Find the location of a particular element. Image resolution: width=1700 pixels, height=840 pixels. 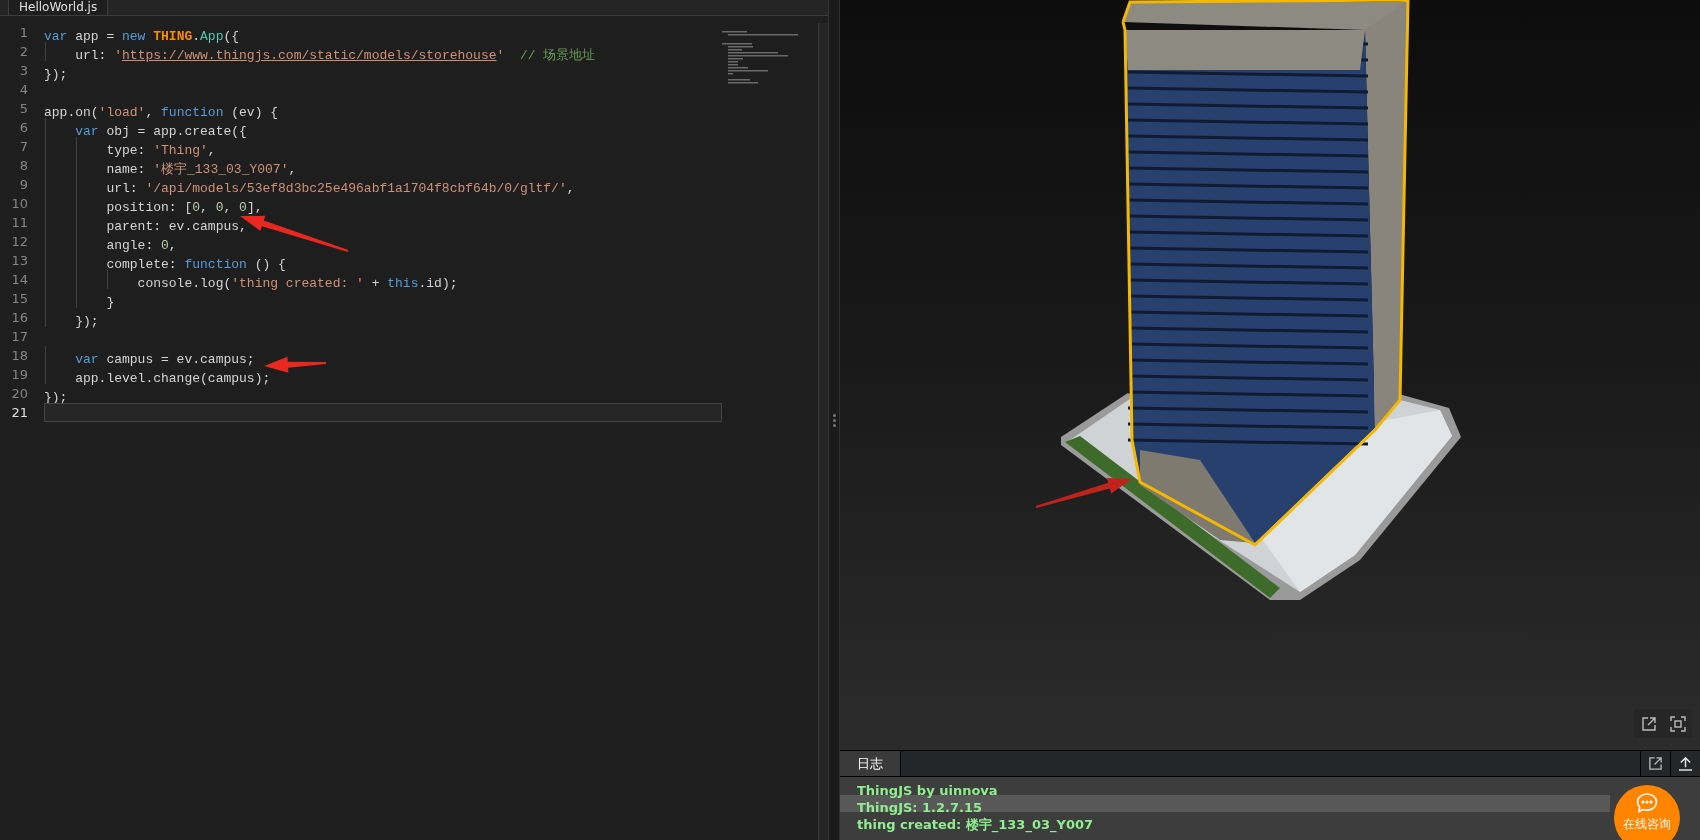

code-line: angle: 0, is located at coordinates (141, 245).